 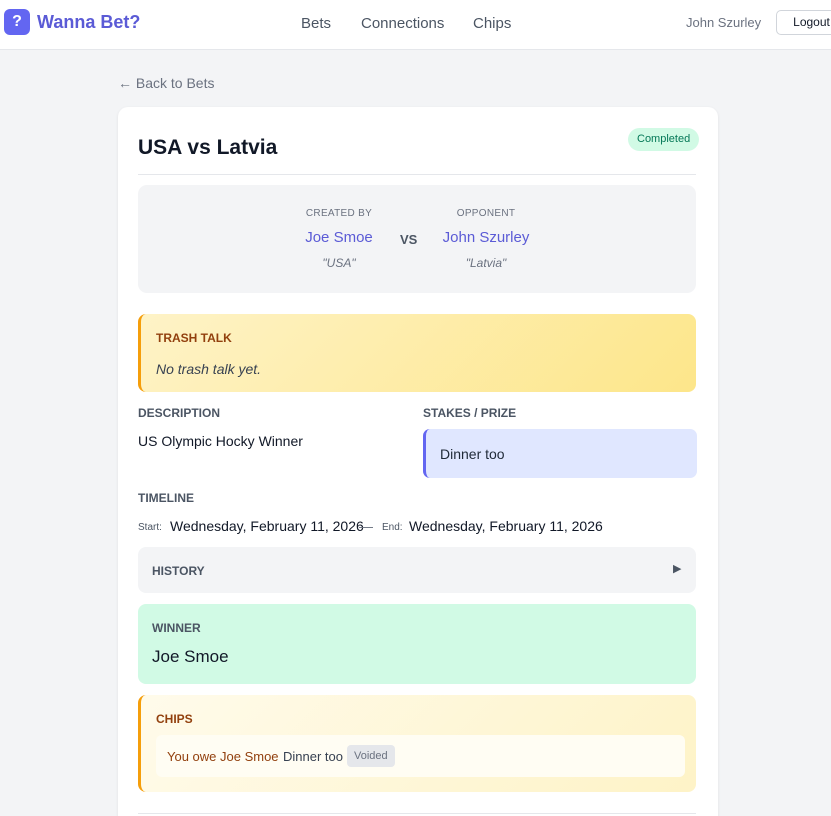 I want to click on stakes-heading: STAKES / PRIZE, so click(x=470, y=413).